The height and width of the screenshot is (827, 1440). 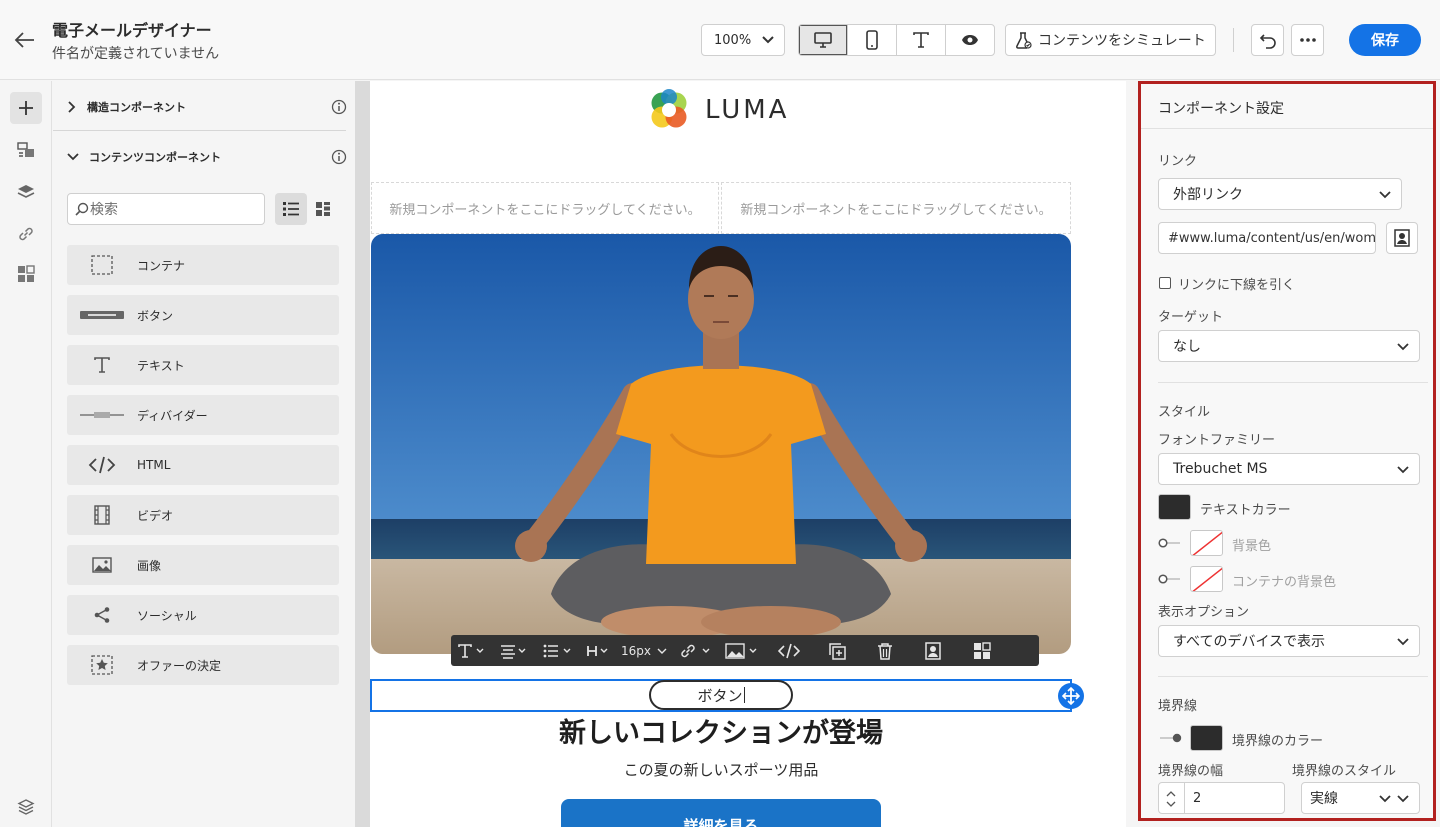 I want to click on button-component: ボタン, so click(x=721, y=695).